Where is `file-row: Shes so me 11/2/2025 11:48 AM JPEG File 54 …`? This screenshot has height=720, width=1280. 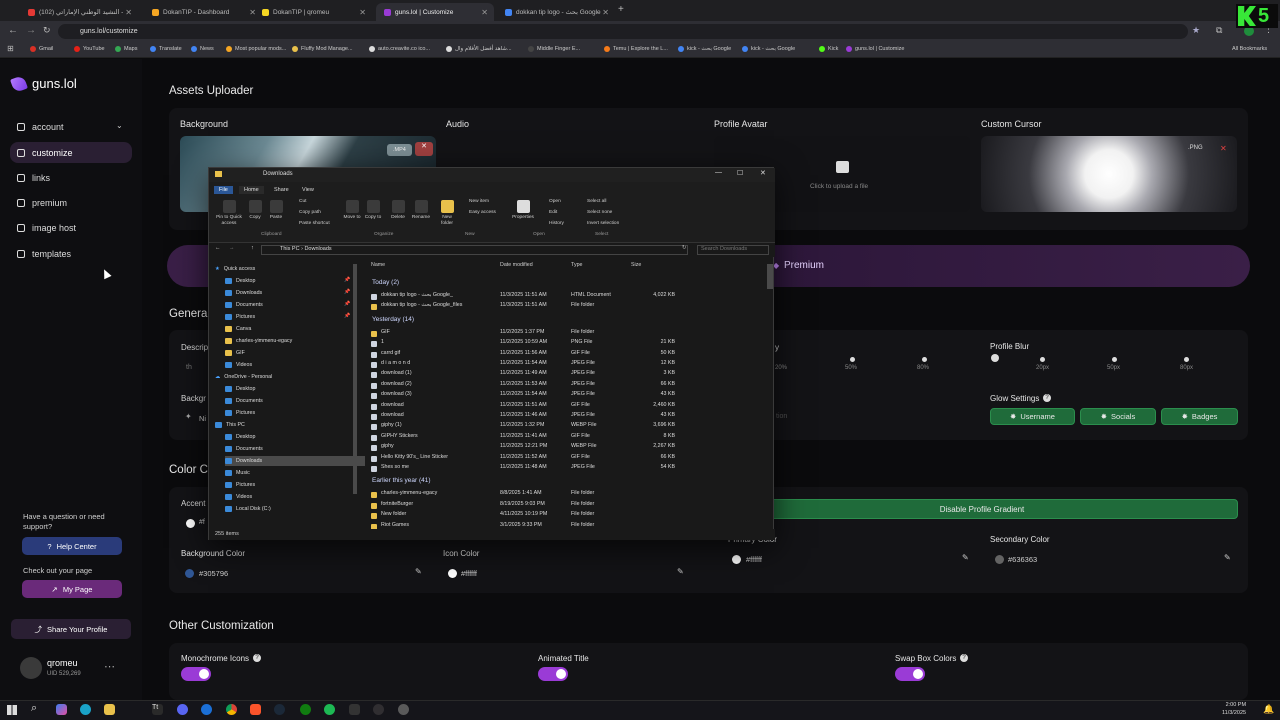 file-row: Shes so me 11/2/2025 11:48 AM JPEG File 54 … is located at coordinates (523, 469).